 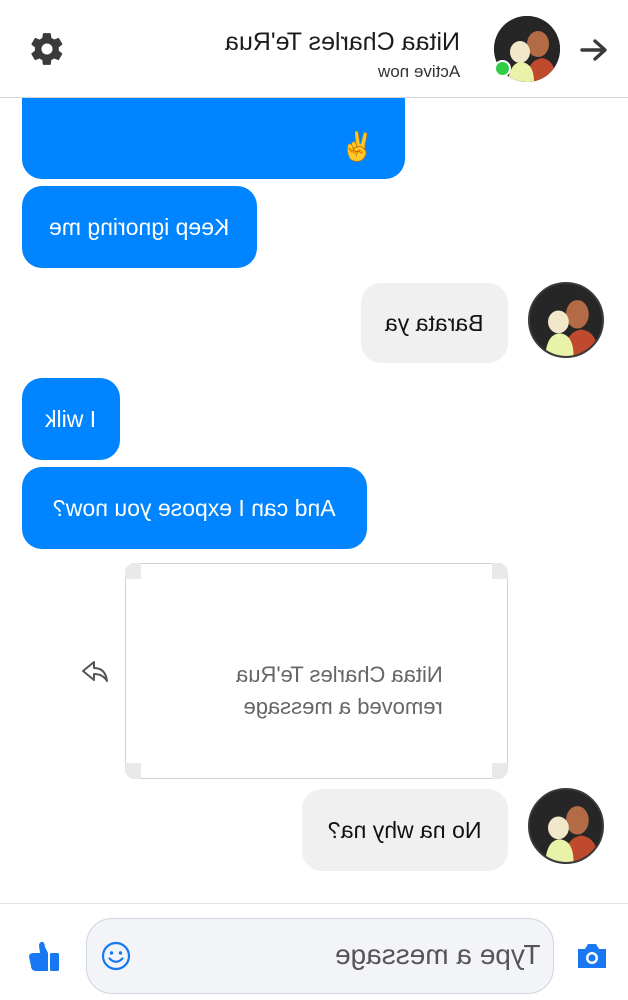 What do you see at coordinates (342, 42) in the screenshot?
I see `contact-name: Nitaa Charles Te'Rua` at bounding box center [342, 42].